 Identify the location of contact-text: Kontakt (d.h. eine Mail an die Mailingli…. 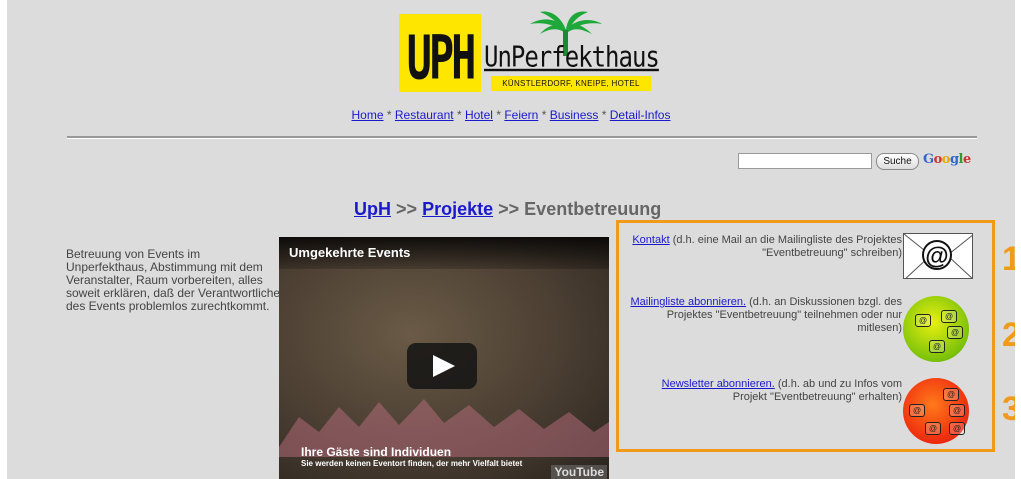
(767, 247).